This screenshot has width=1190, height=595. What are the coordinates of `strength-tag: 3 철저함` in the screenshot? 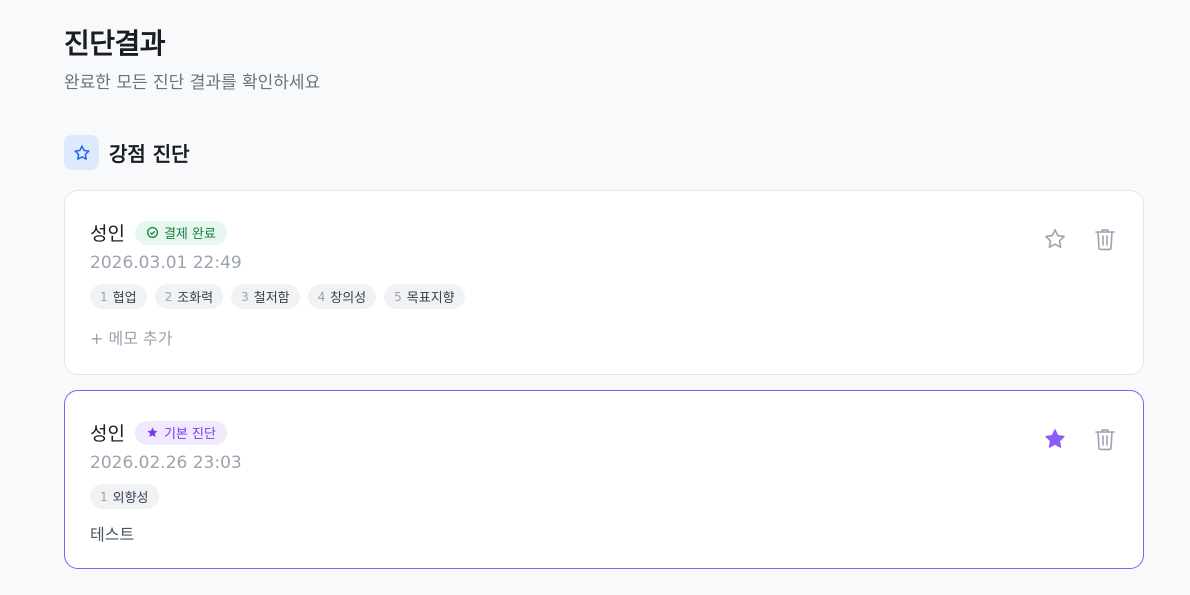 It's located at (265, 296).